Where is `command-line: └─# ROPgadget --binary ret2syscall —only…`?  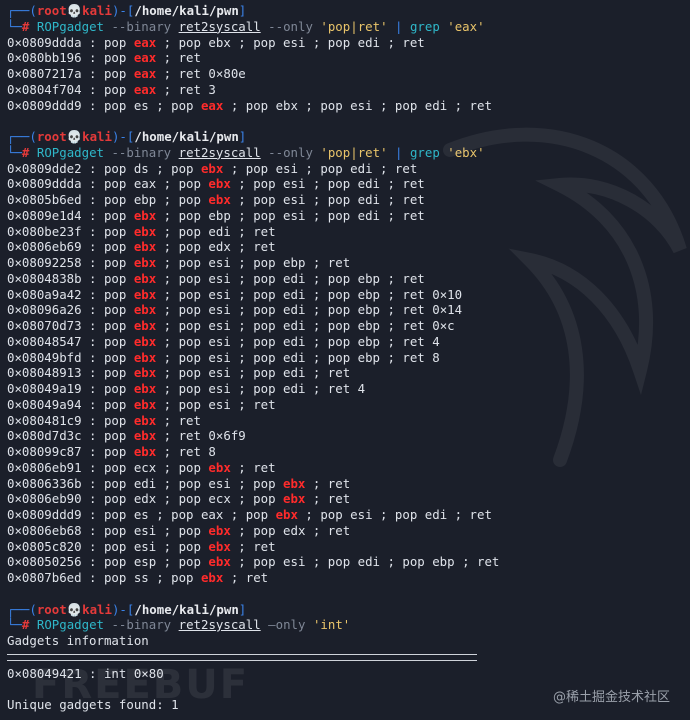
command-line: └─# ROPgadget --binary ret2syscall —only… is located at coordinates (348, 625).